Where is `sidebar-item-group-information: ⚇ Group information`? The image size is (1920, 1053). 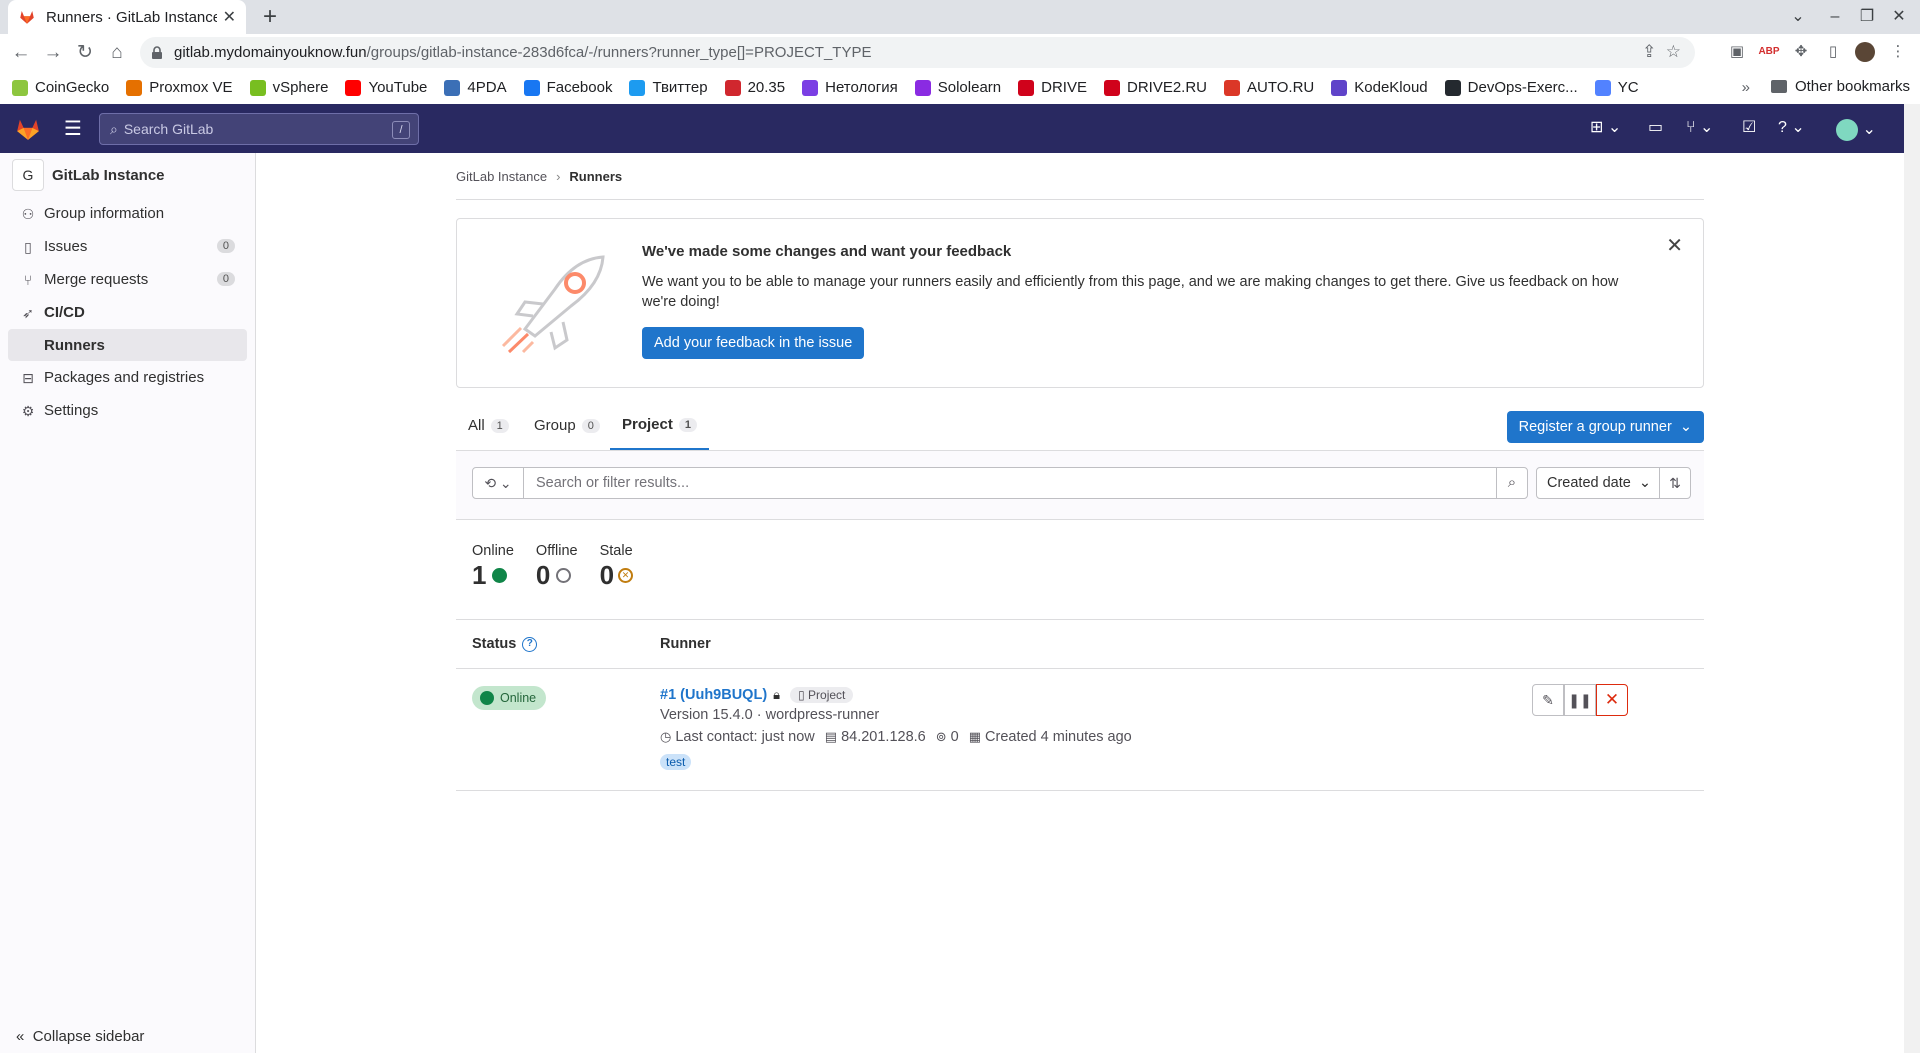 sidebar-item-group-information: ⚇ Group information is located at coordinates (127, 213).